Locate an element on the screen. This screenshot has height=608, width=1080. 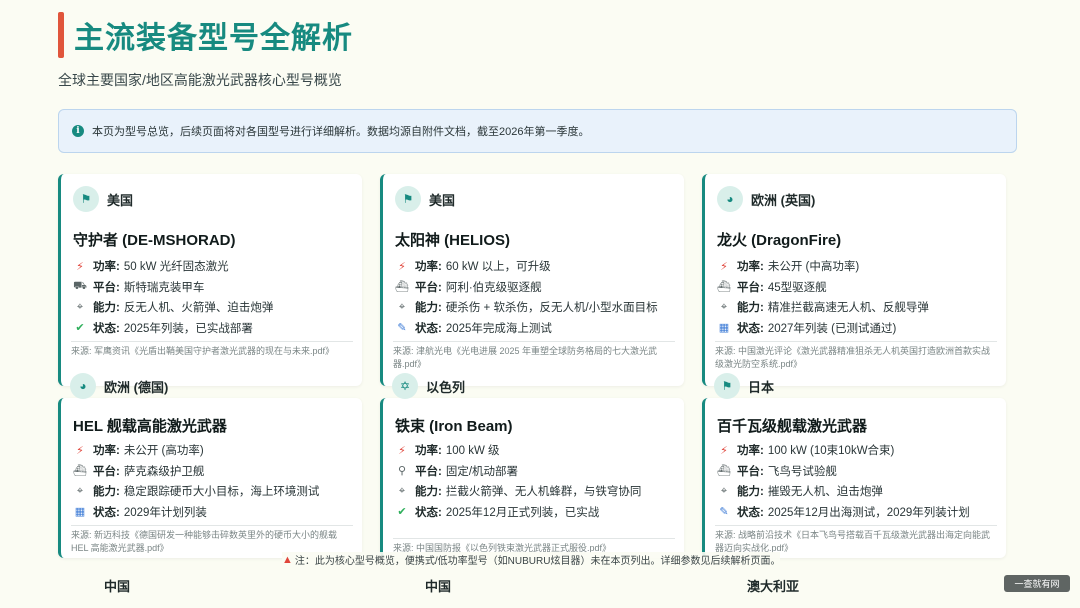
attr-power: ⚡ 功率: 未公开 (中高功率) is located at coordinates (823, 266).